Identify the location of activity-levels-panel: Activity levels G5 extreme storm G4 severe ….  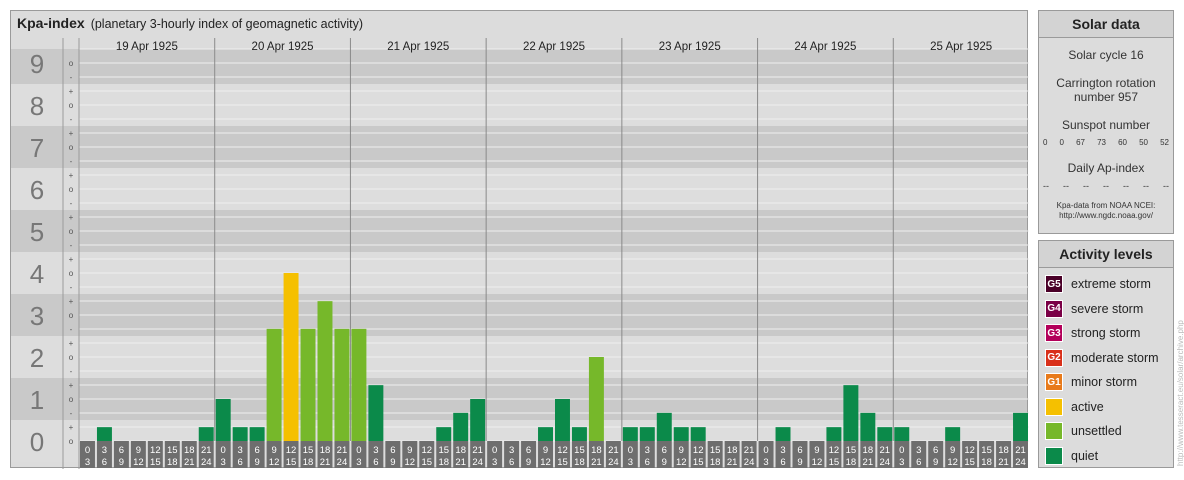
(1106, 354).